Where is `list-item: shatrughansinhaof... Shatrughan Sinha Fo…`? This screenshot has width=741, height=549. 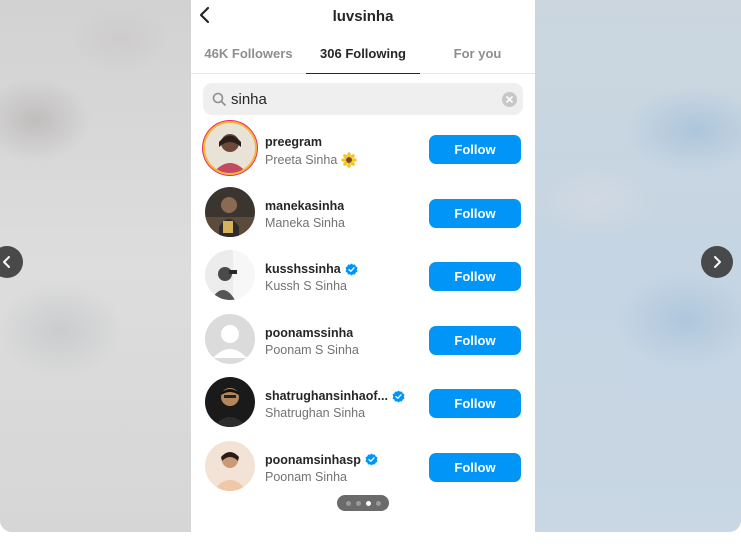 list-item: shatrughansinhaof... Shatrughan Sinha Fo… is located at coordinates (363, 404).